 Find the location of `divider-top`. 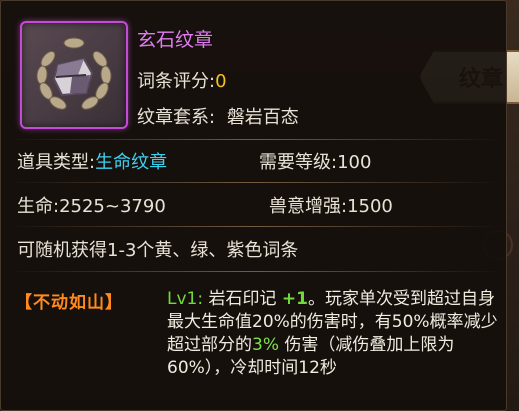

divider-top is located at coordinates (254, 139).